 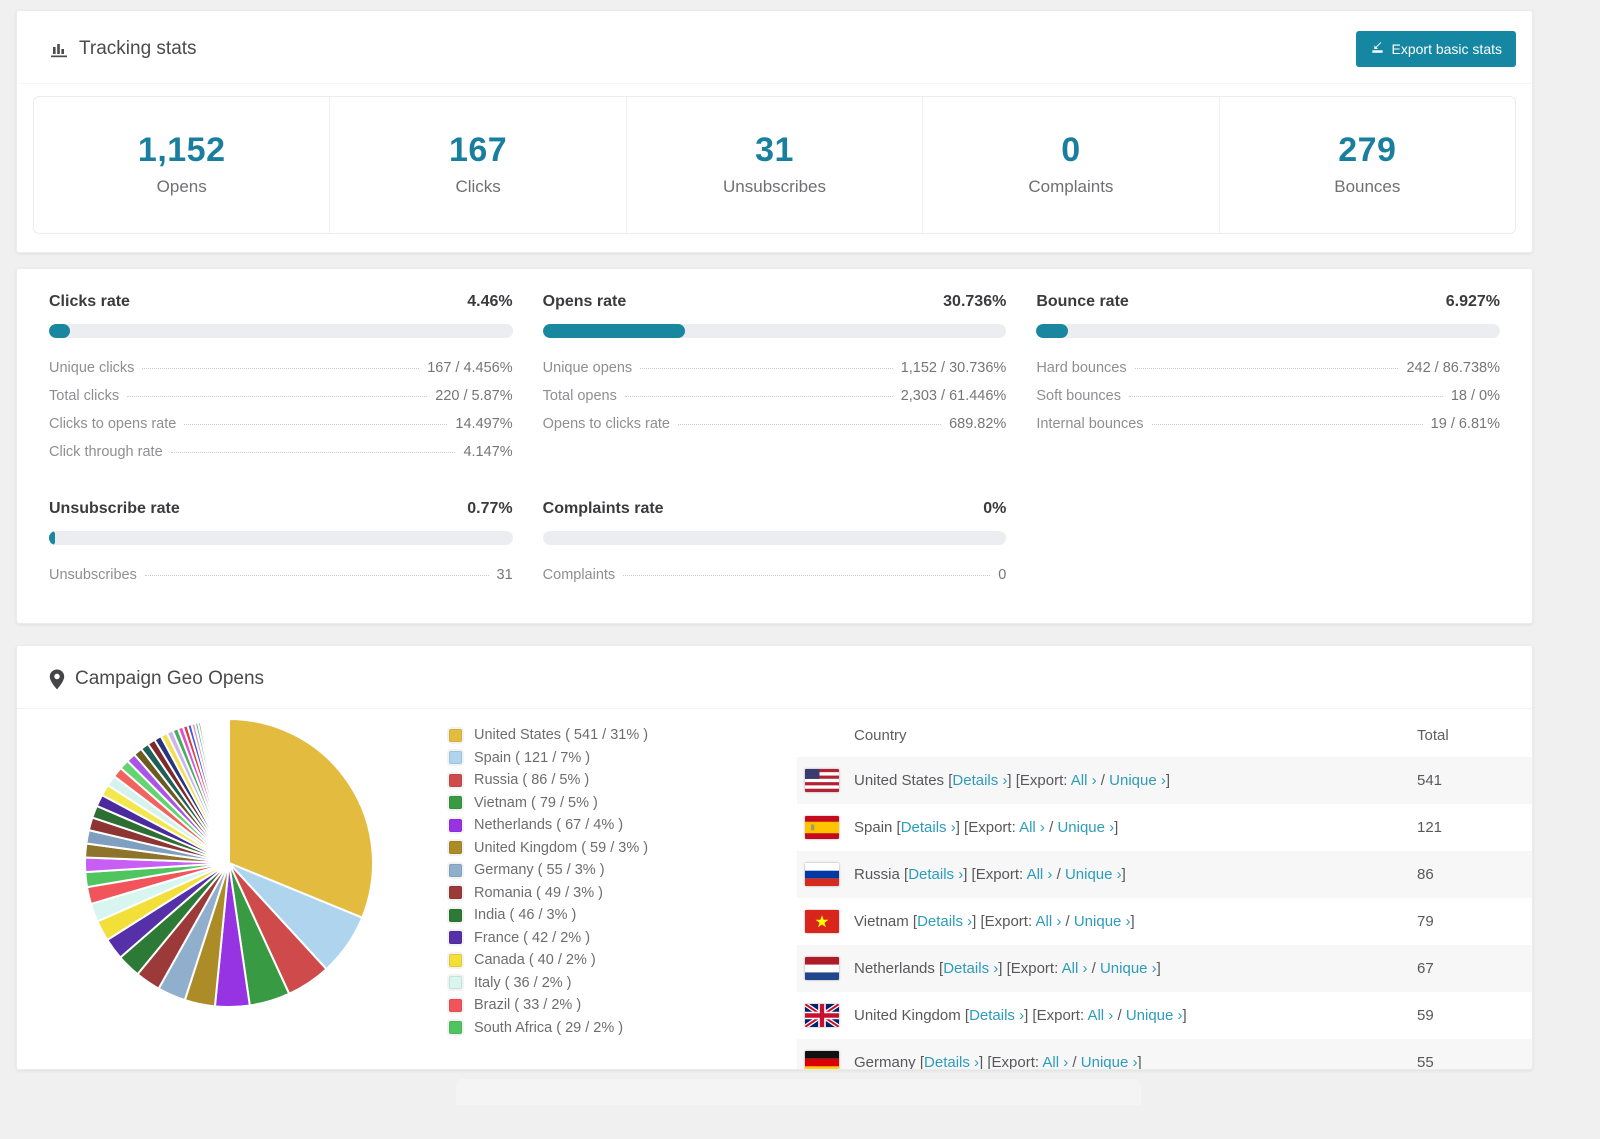 I want to click on rate-card: Complaints rate 0% Complaints 0, so click(x=774, y=541).